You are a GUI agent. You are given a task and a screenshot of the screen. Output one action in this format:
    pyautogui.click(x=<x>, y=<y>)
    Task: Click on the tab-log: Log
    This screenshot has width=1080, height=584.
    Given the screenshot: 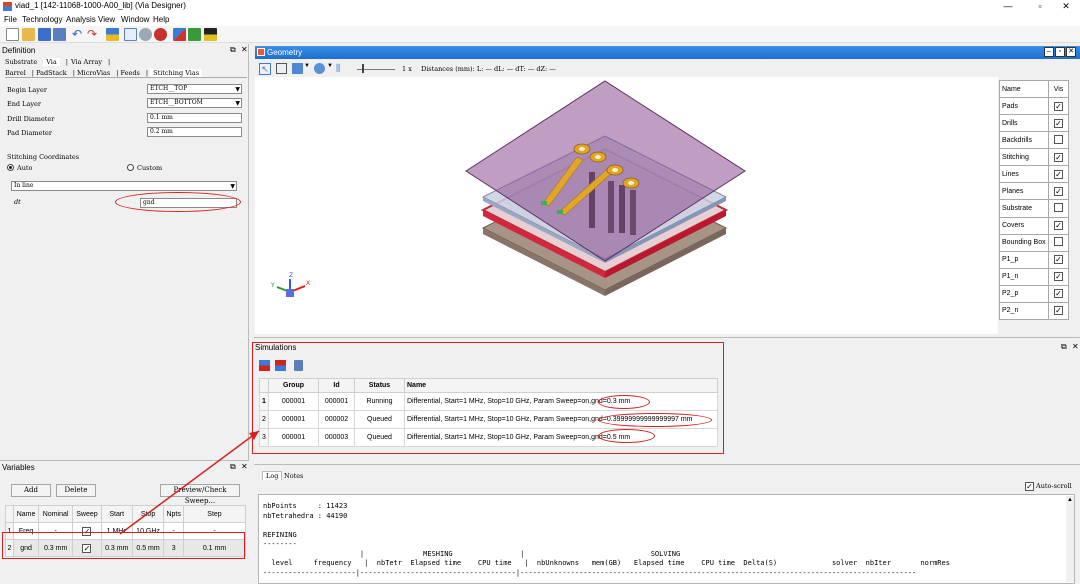 What is the action you would take?
    pyautogui.click(x=272, y=475)
    